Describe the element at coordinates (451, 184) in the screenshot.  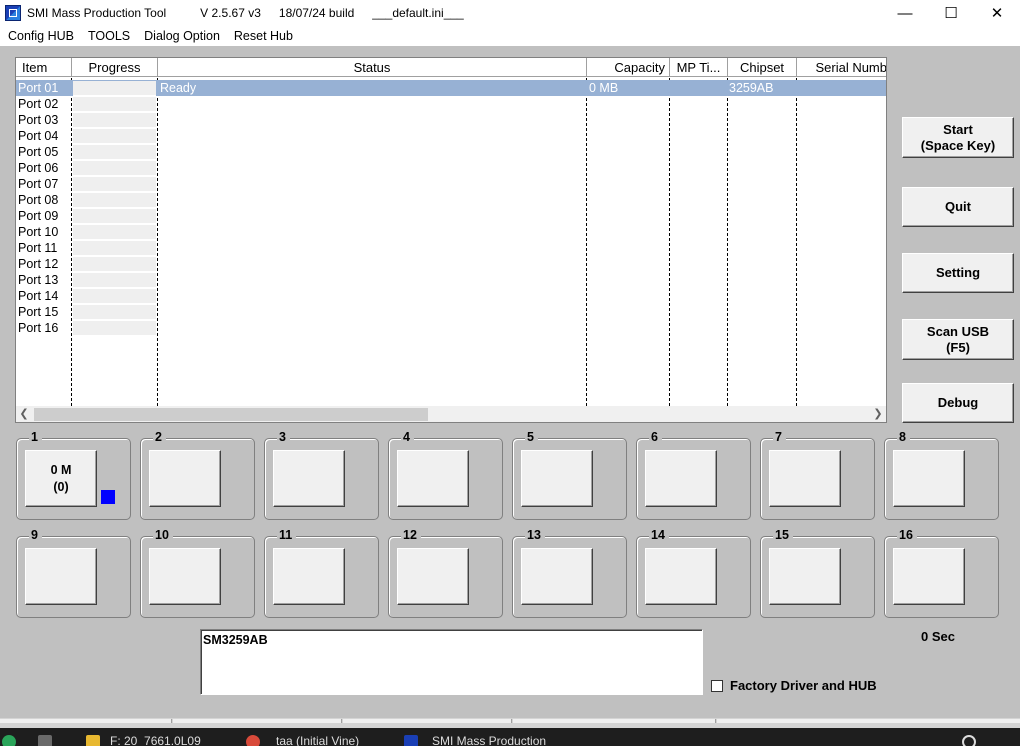
I see `table-row: Port 07` at that location.